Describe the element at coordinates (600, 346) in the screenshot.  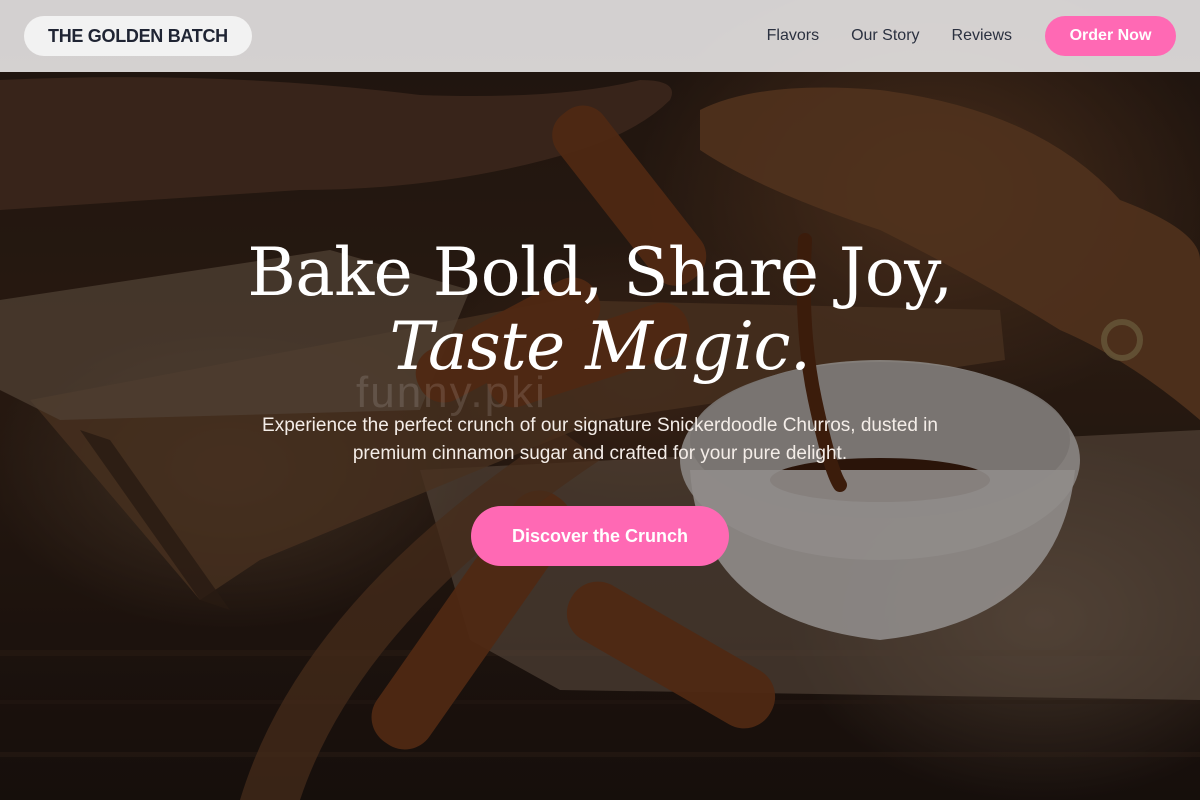
I see `headline-emphasis: Taste Magic.` at that location.